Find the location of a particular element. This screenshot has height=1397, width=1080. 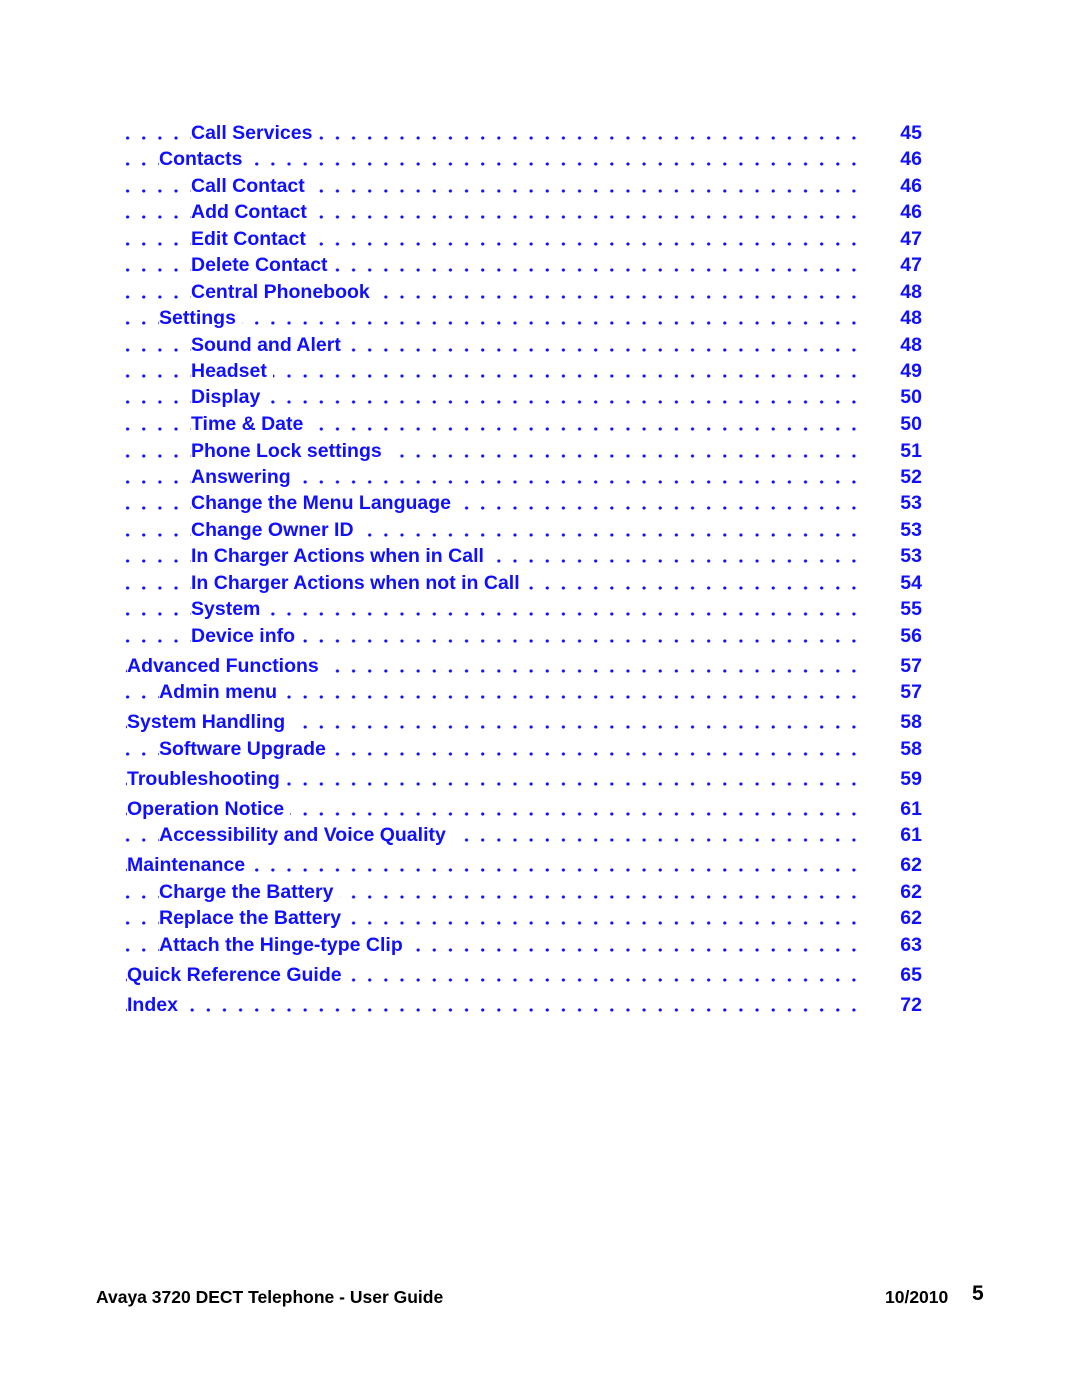

toc-entry-title: Settings is located at coordinates (200, 318).